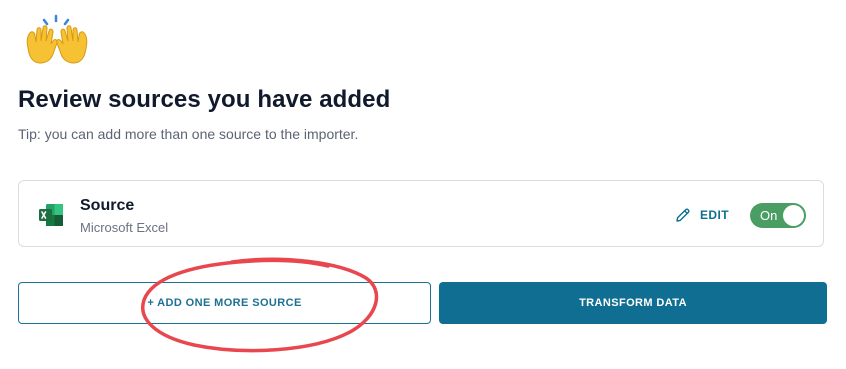  I want to click on raising-hands-emoji-icon, so click(57, 39).